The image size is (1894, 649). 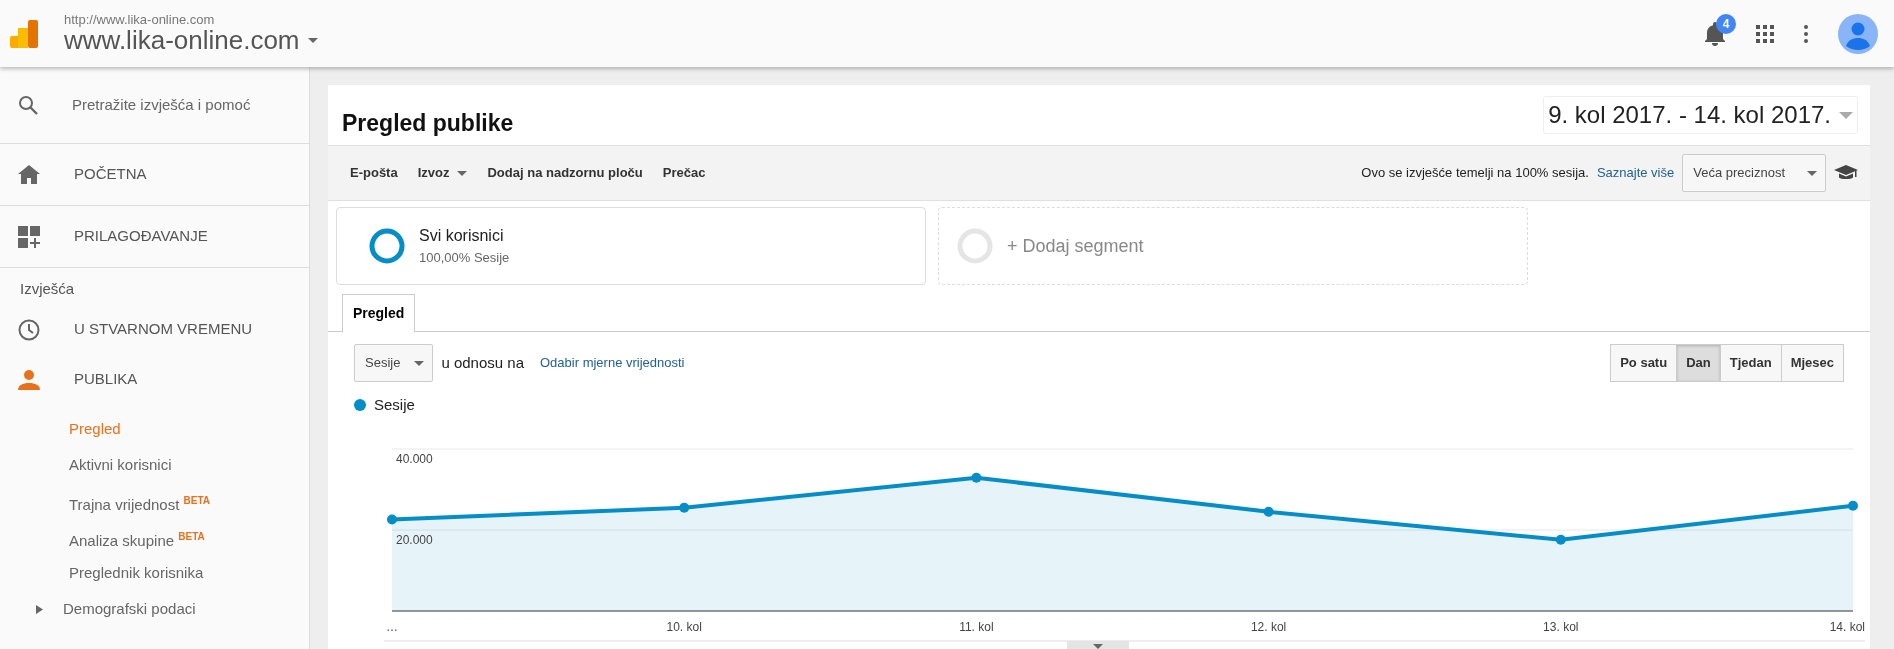 What do you see at coordinates (414, 458) in the screenshot?
I see `y-axis-label: 40.000` at bounding box center [414, 458].